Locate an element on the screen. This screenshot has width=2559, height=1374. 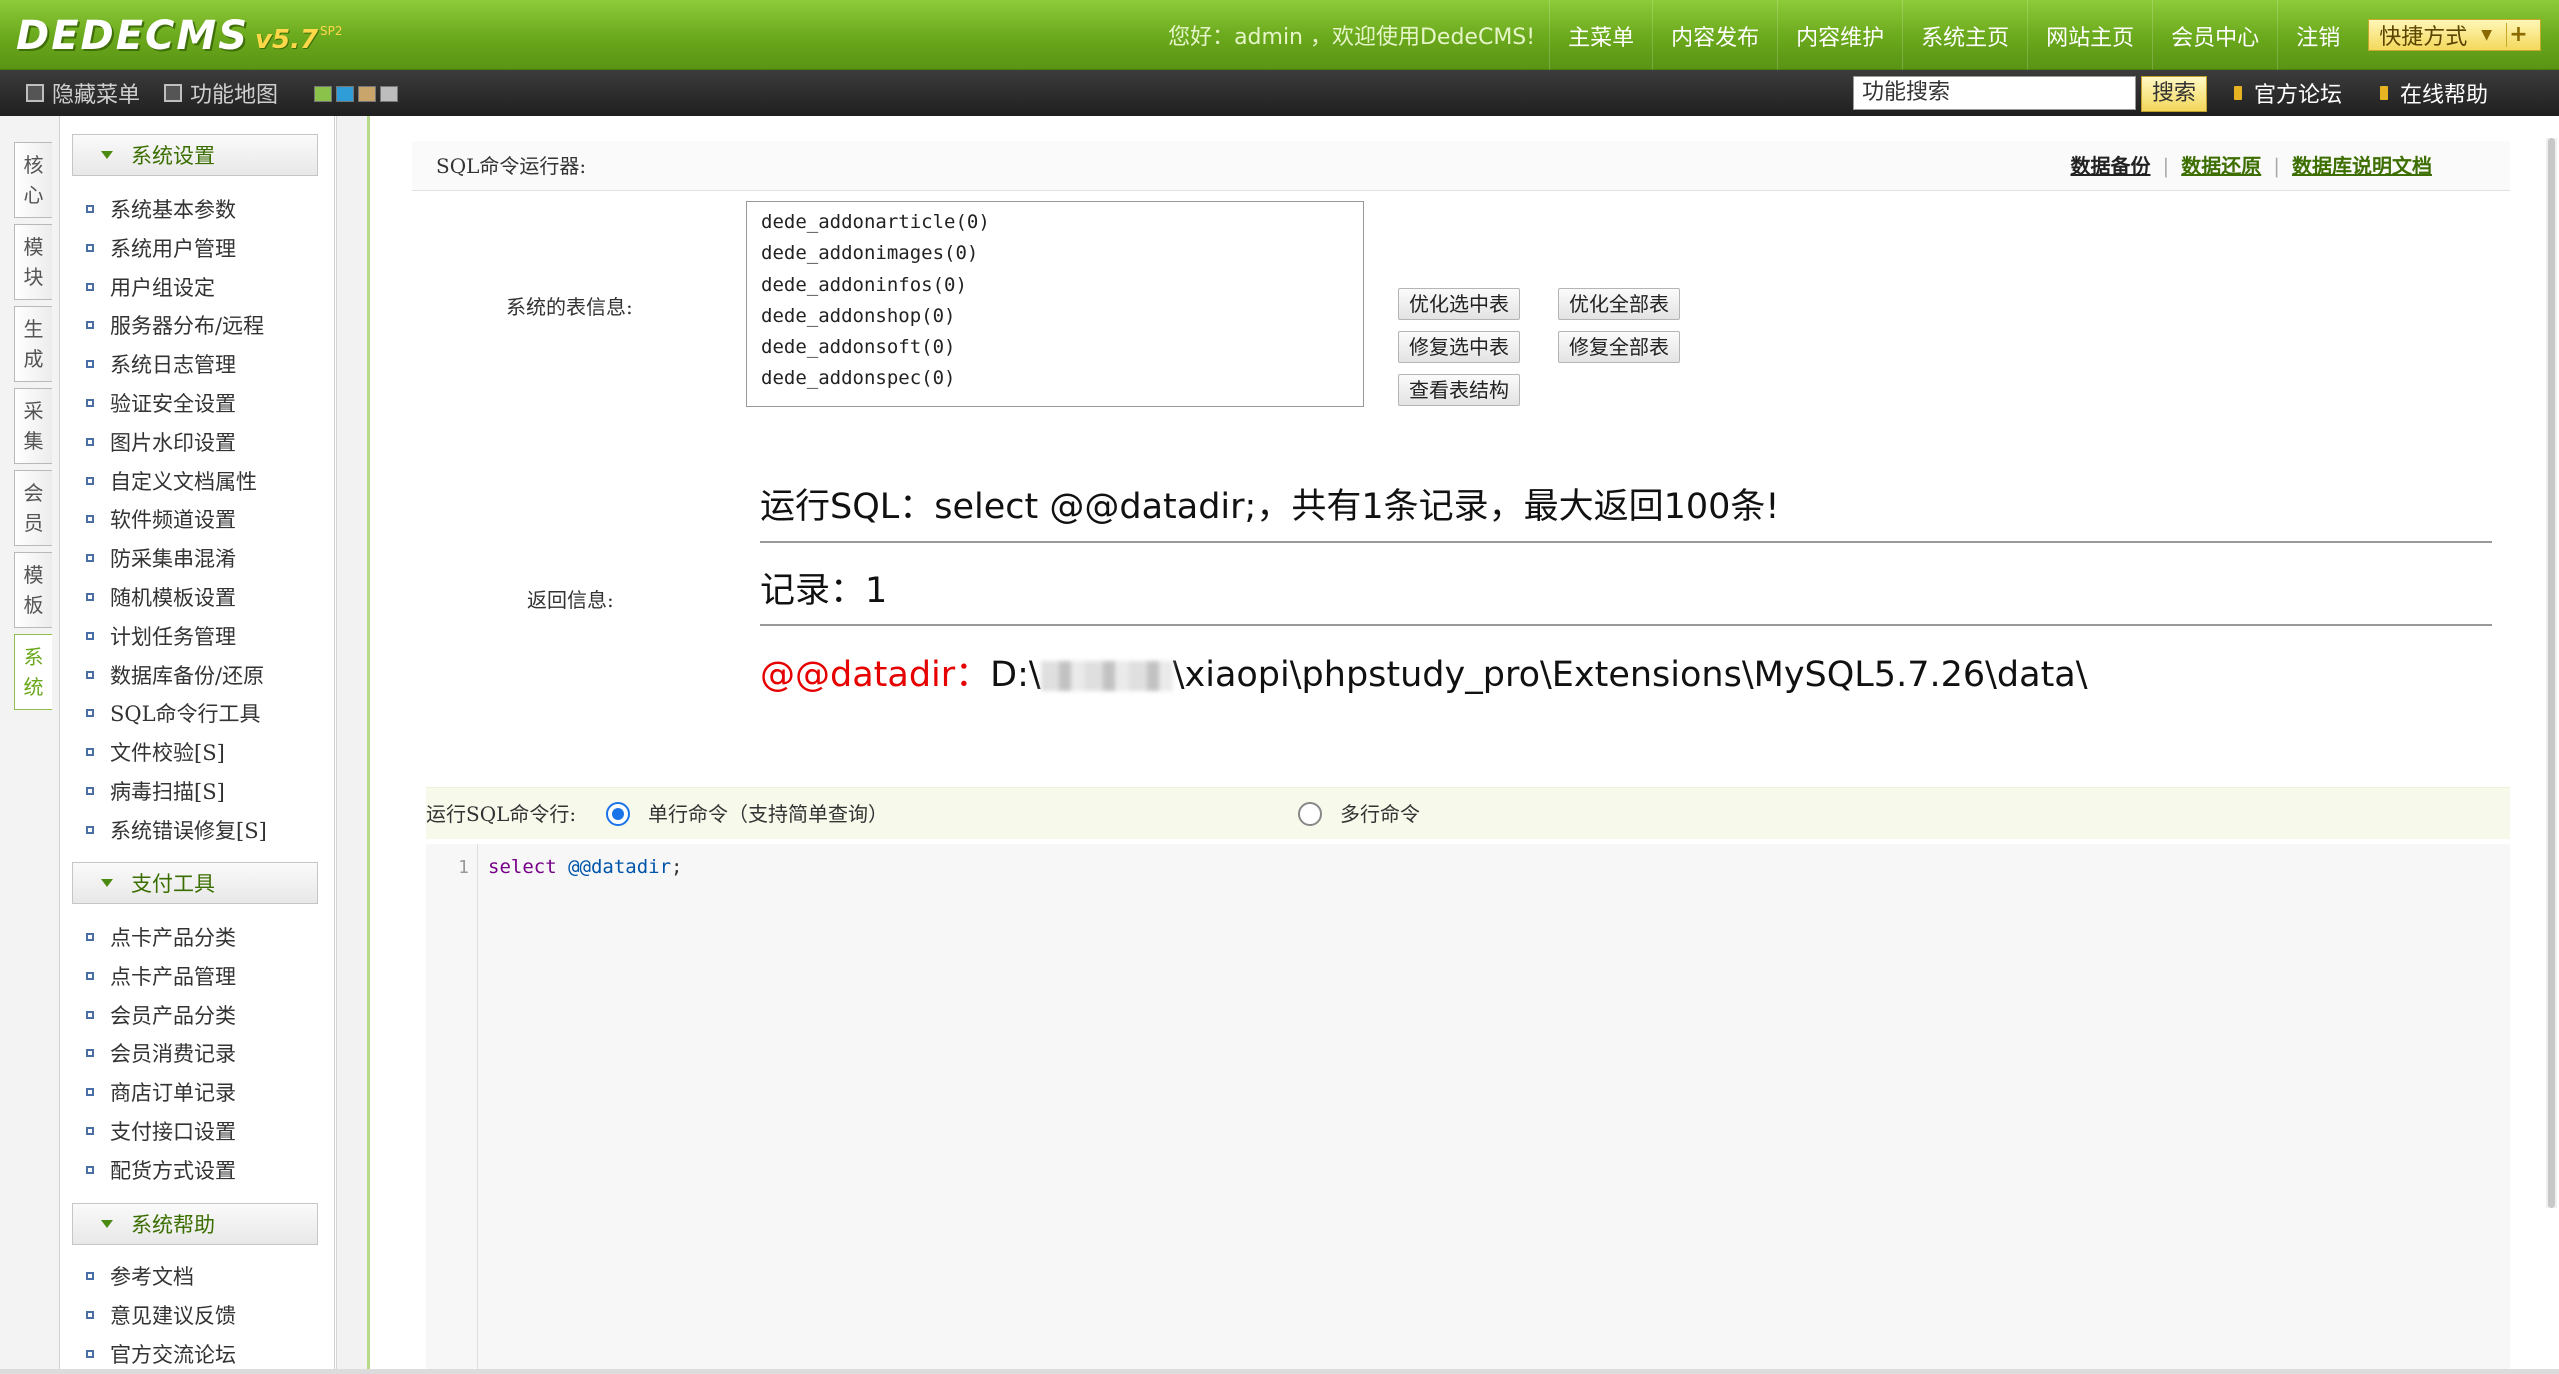
tab-collect: 采集 is located at coordinates (33, 426).